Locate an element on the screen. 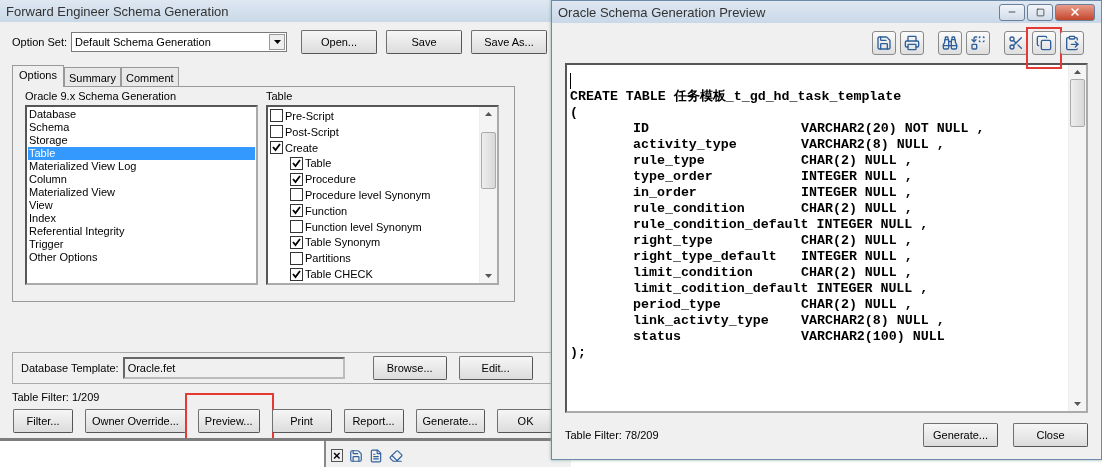 The width and height of the screenshot is (1102, 467). dialog-button: Close is located at coordinates (1050, 435).